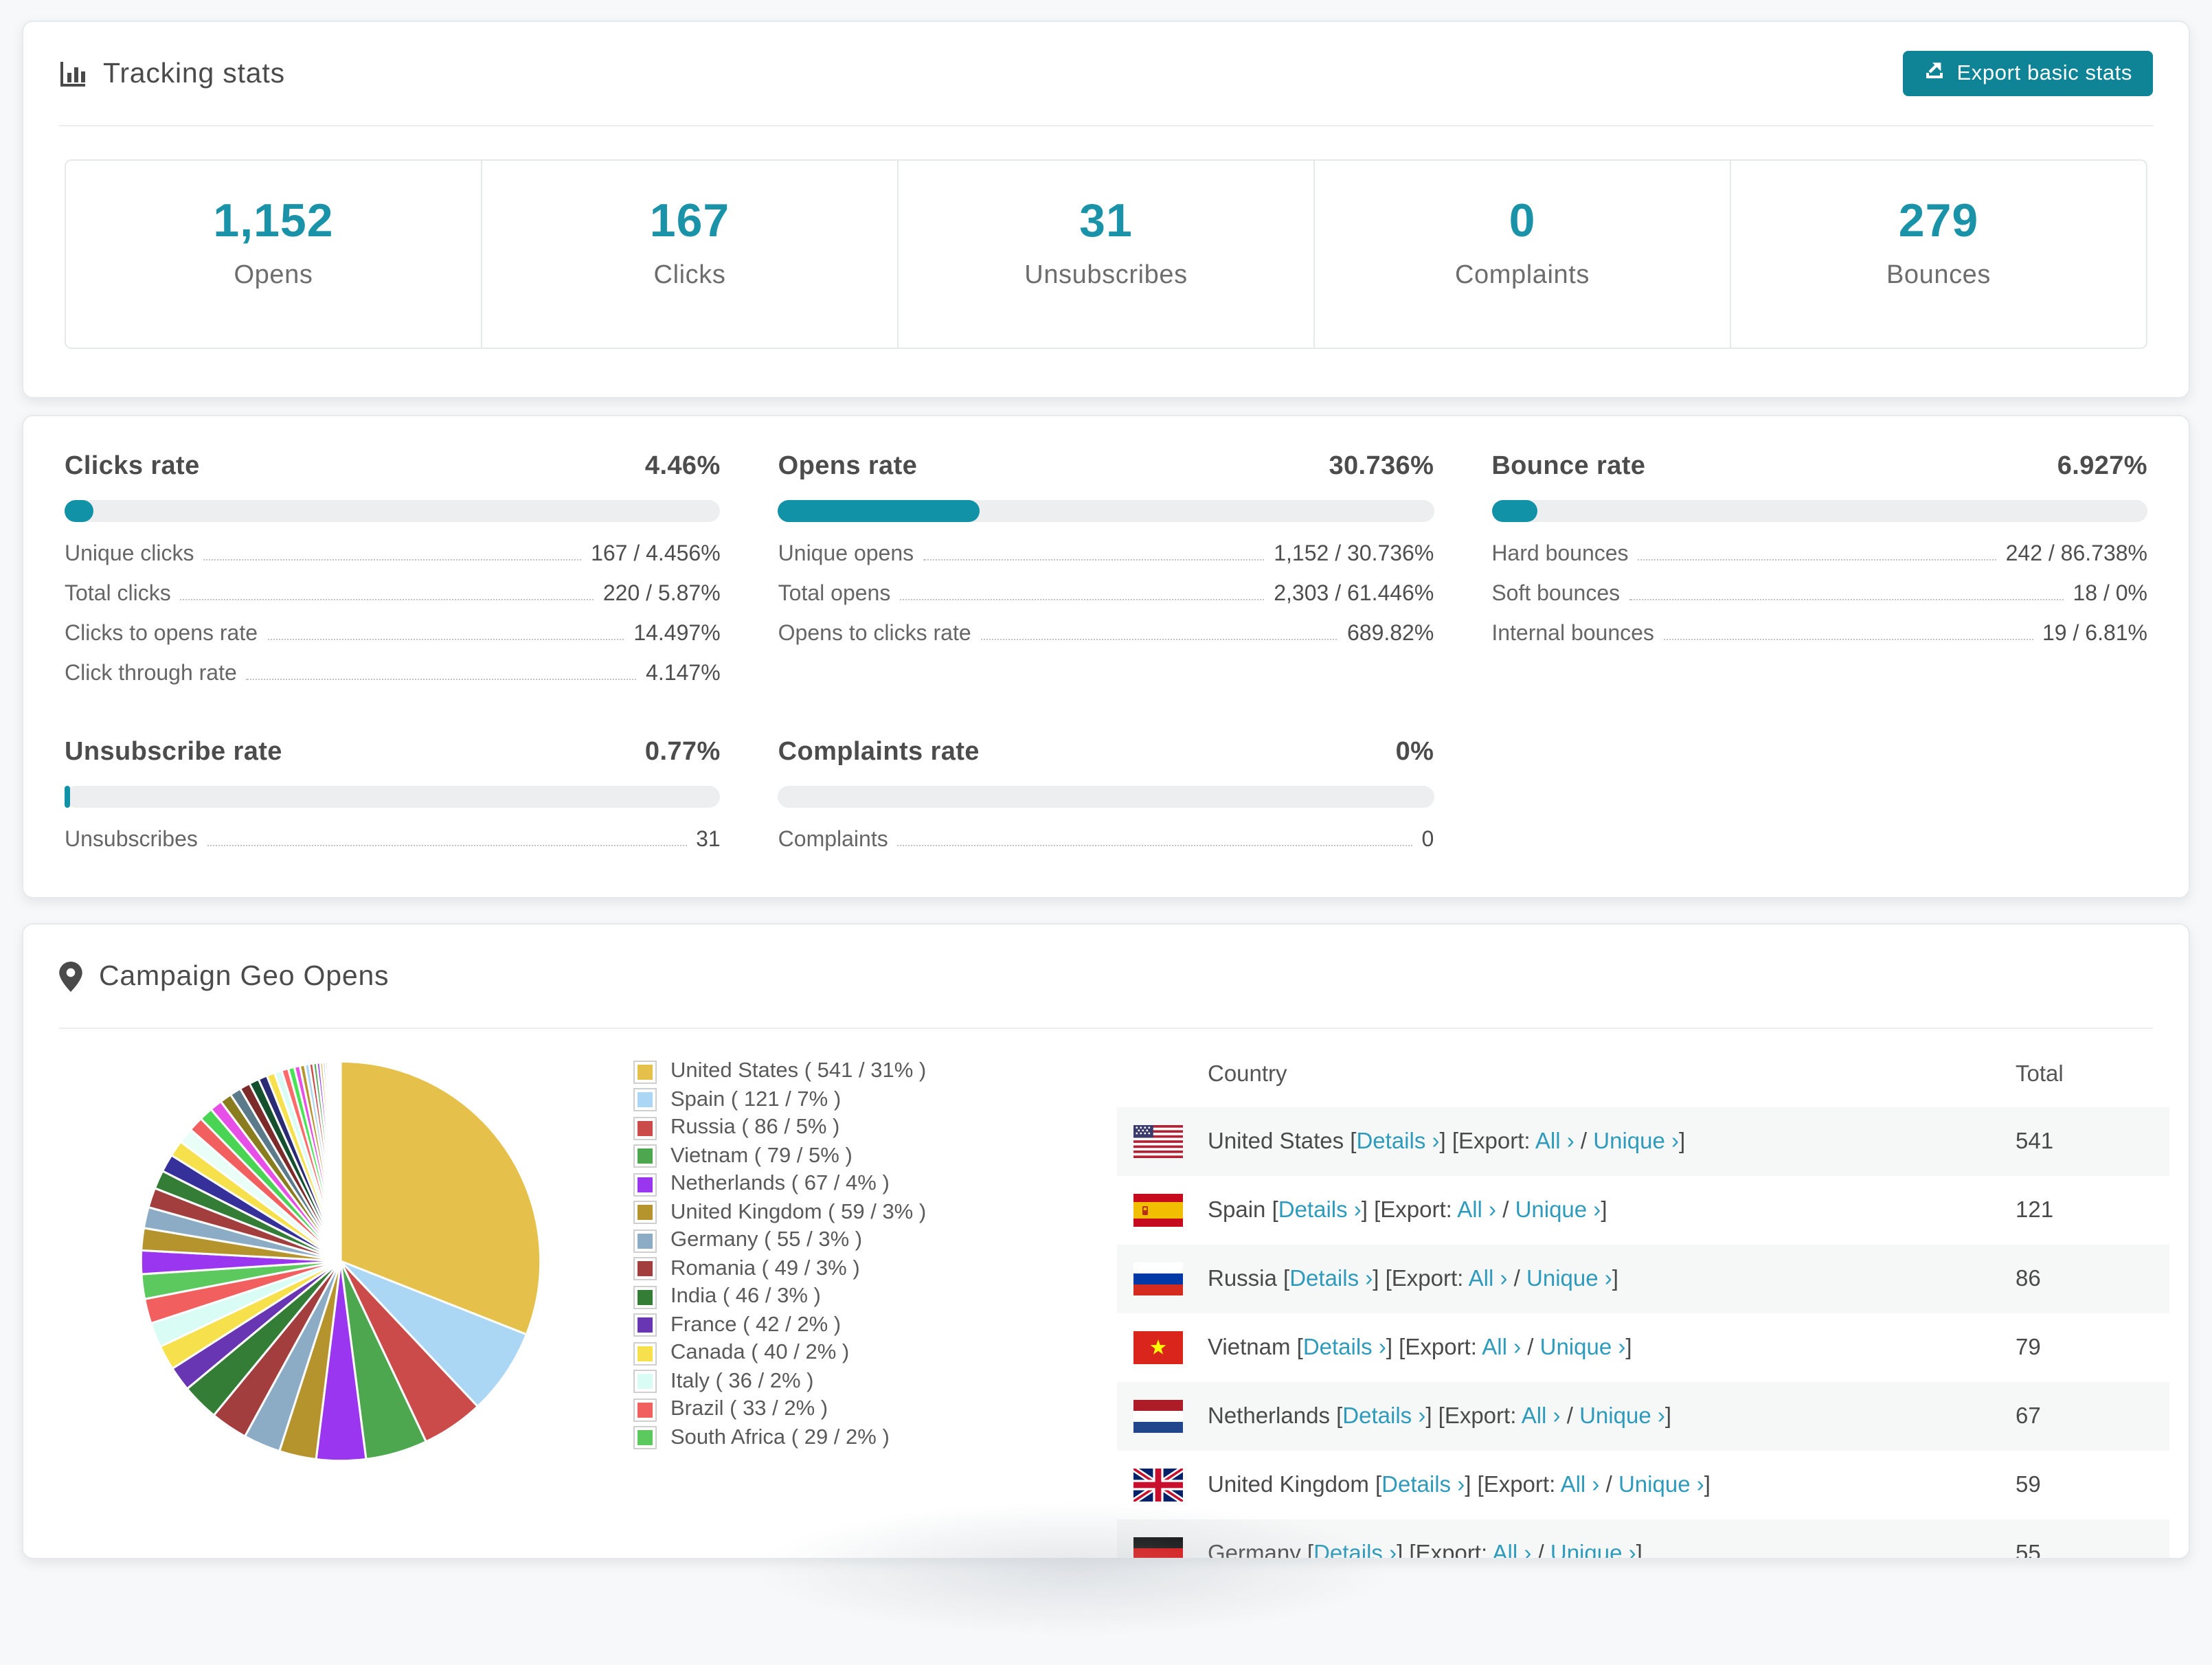  Describe the element at coordinates (1344, 1347) in the screenshot. I see `details-link-vietnam: Details ›` at that location.